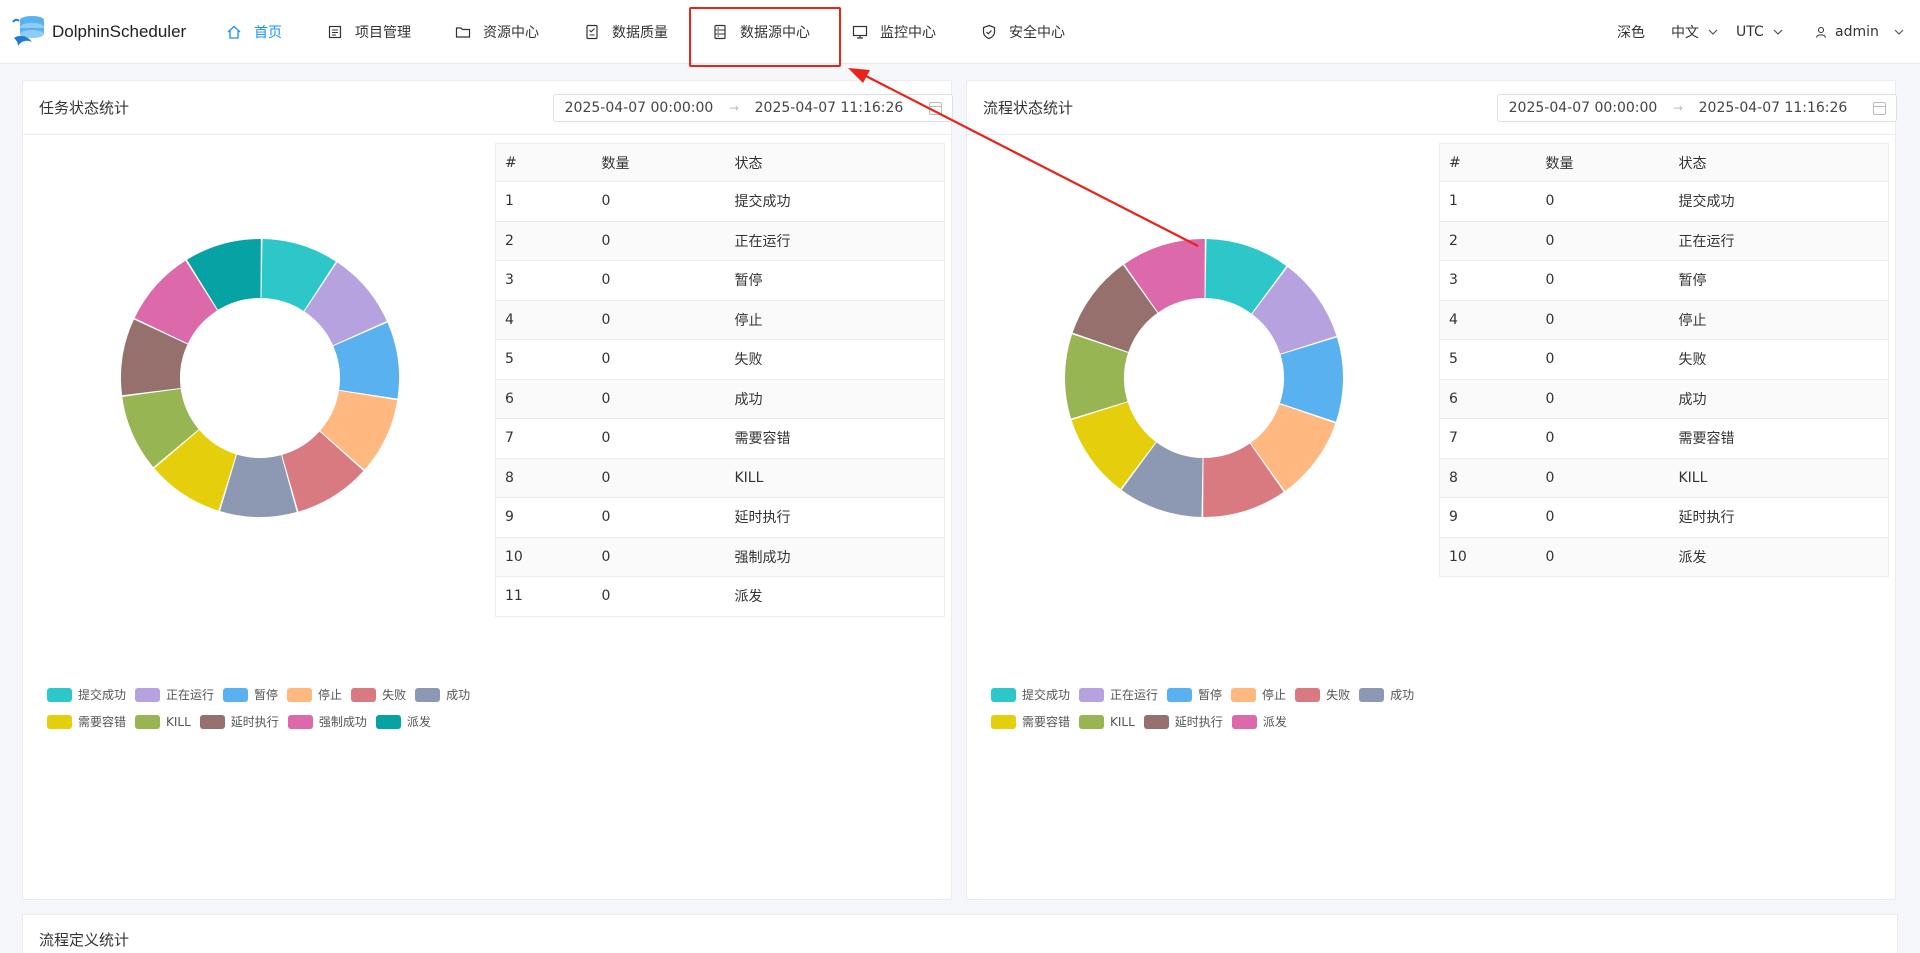 The height and width of the screenshot is (953, 1920). What do you see at coordinates (639, 108) in the screenshot?
I see `task-range-start: 2025-04-07 00:00:00` at bounding box center [639, 108].